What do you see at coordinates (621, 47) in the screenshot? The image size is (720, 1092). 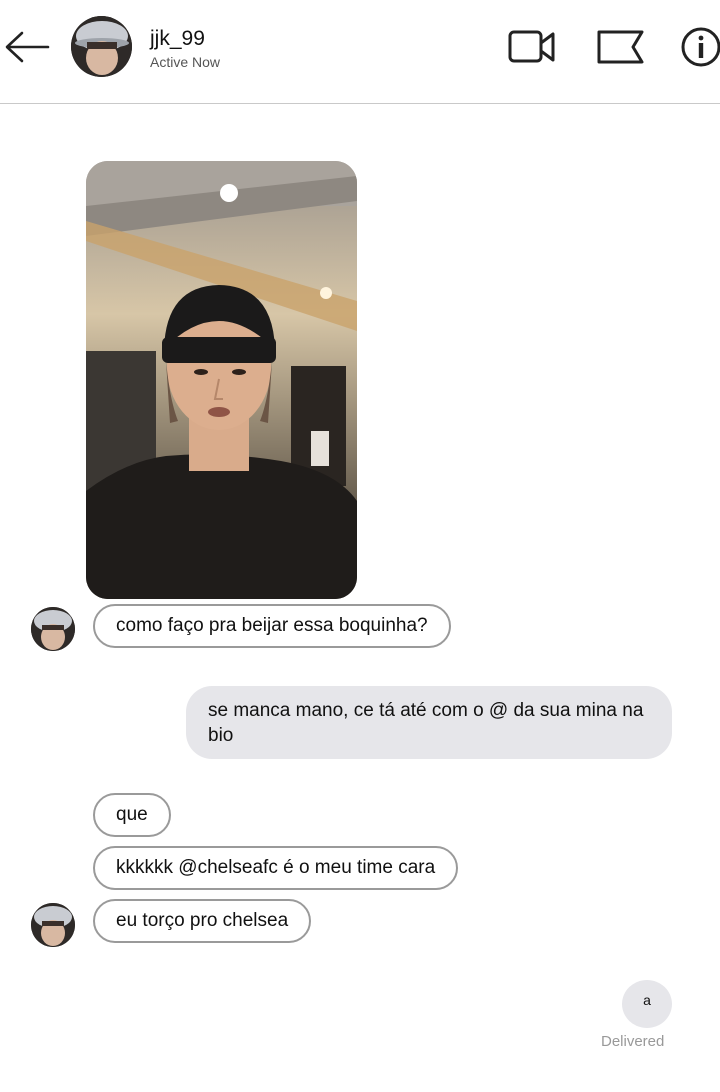 I see `flag-icon` at bounding box center [621, 47].